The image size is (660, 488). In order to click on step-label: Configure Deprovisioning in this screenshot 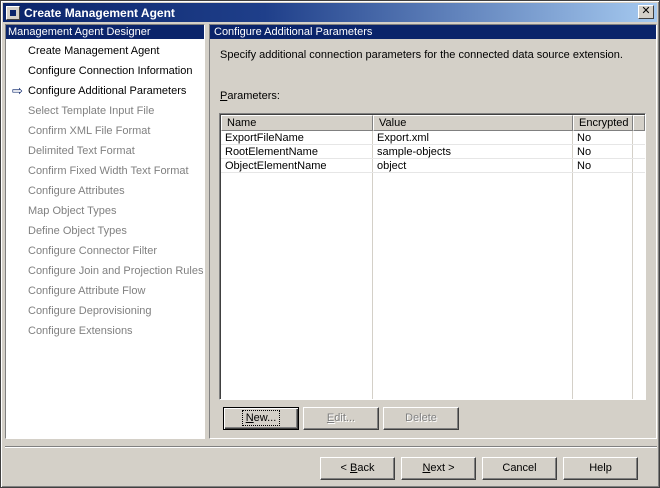, I will do `click(90, 311)`.